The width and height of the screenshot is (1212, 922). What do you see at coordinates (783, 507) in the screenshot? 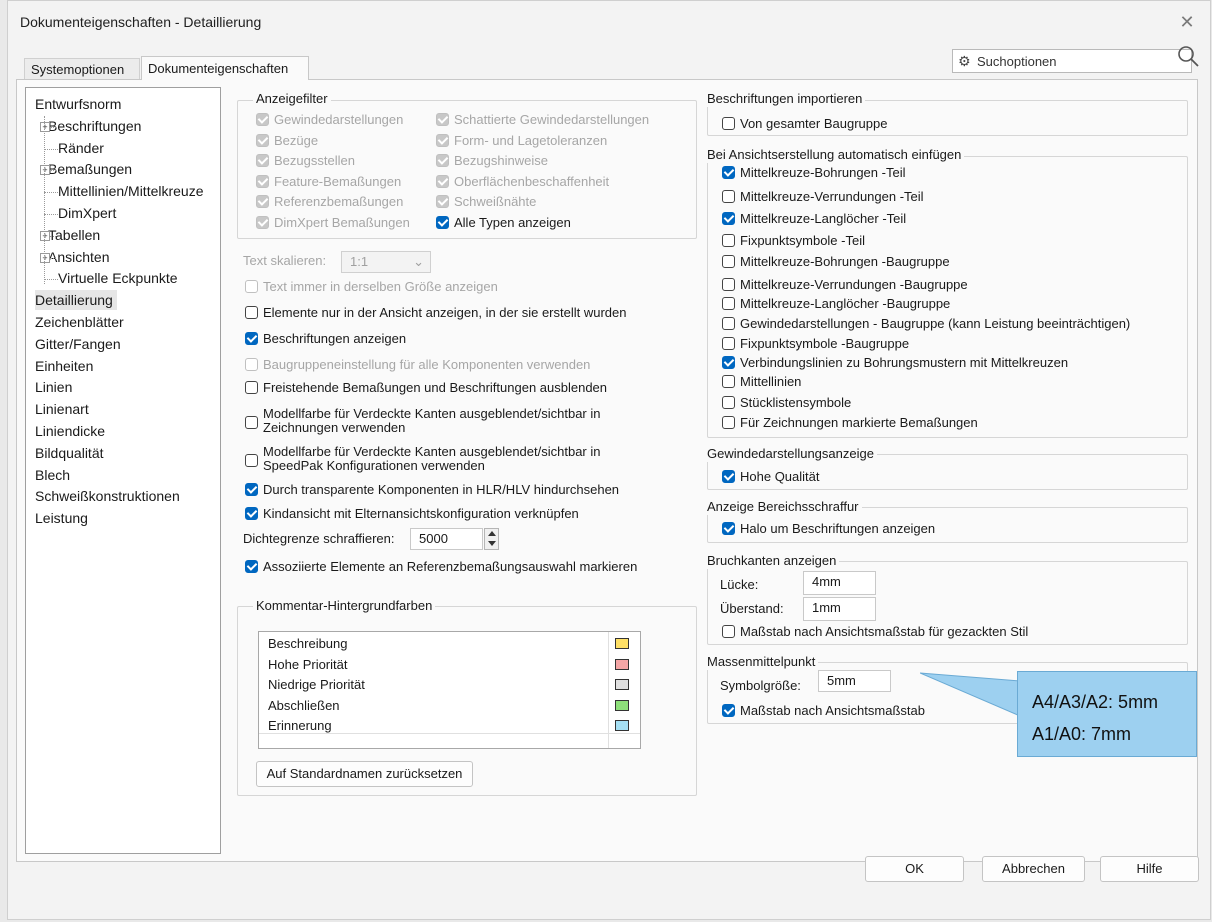
I see `bereich-title: Anzeige Bereichsschraffur` at bounding box center [783, 507].